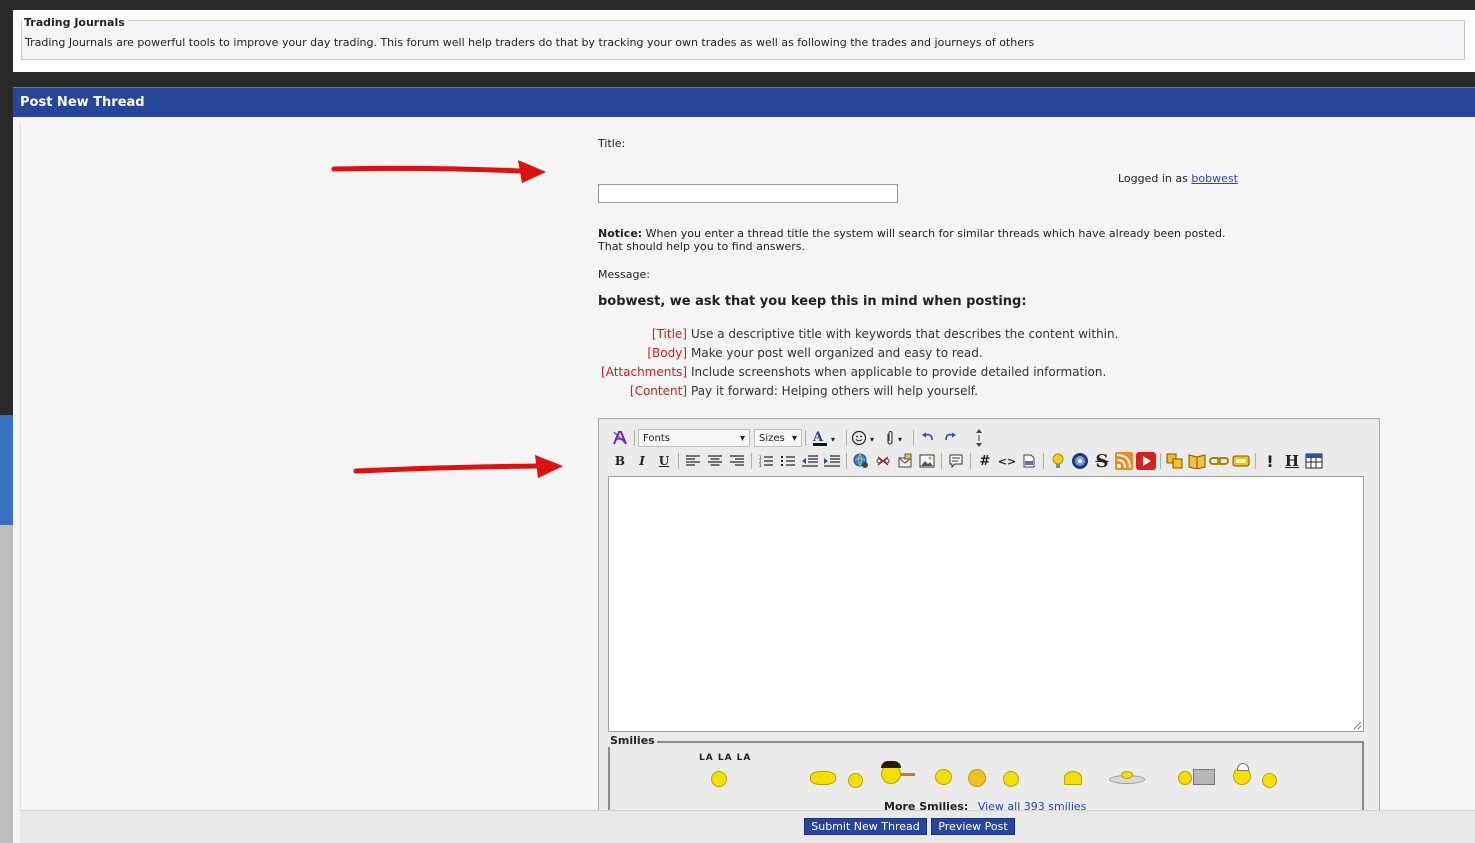  I want to click on resize-editor-icon, so click(979, 438).